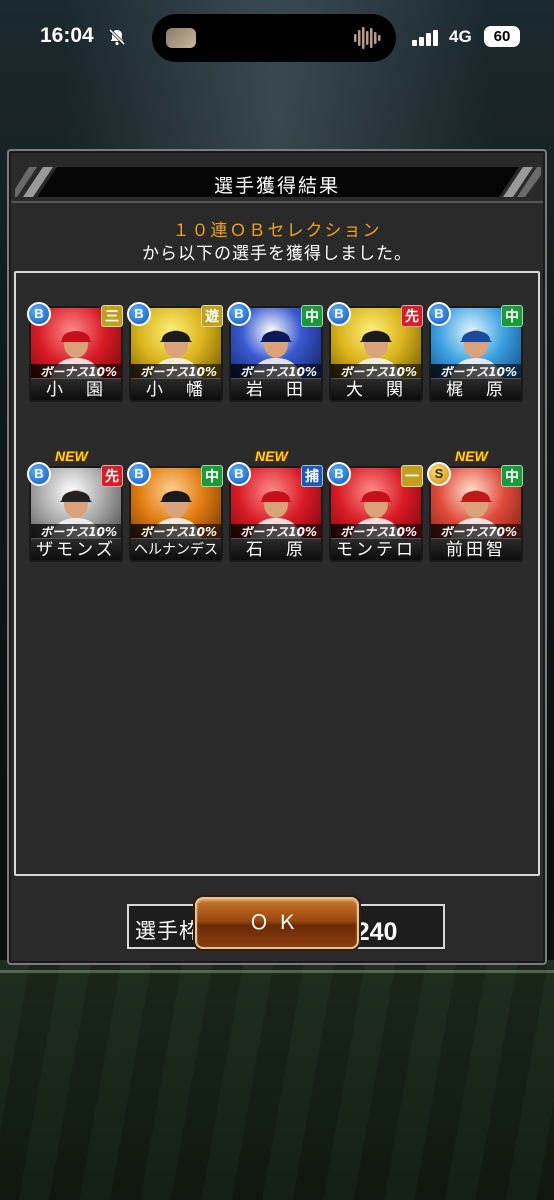 The image size is (554, 1200). I want to click on position-badge: 三, so click(112, 316).